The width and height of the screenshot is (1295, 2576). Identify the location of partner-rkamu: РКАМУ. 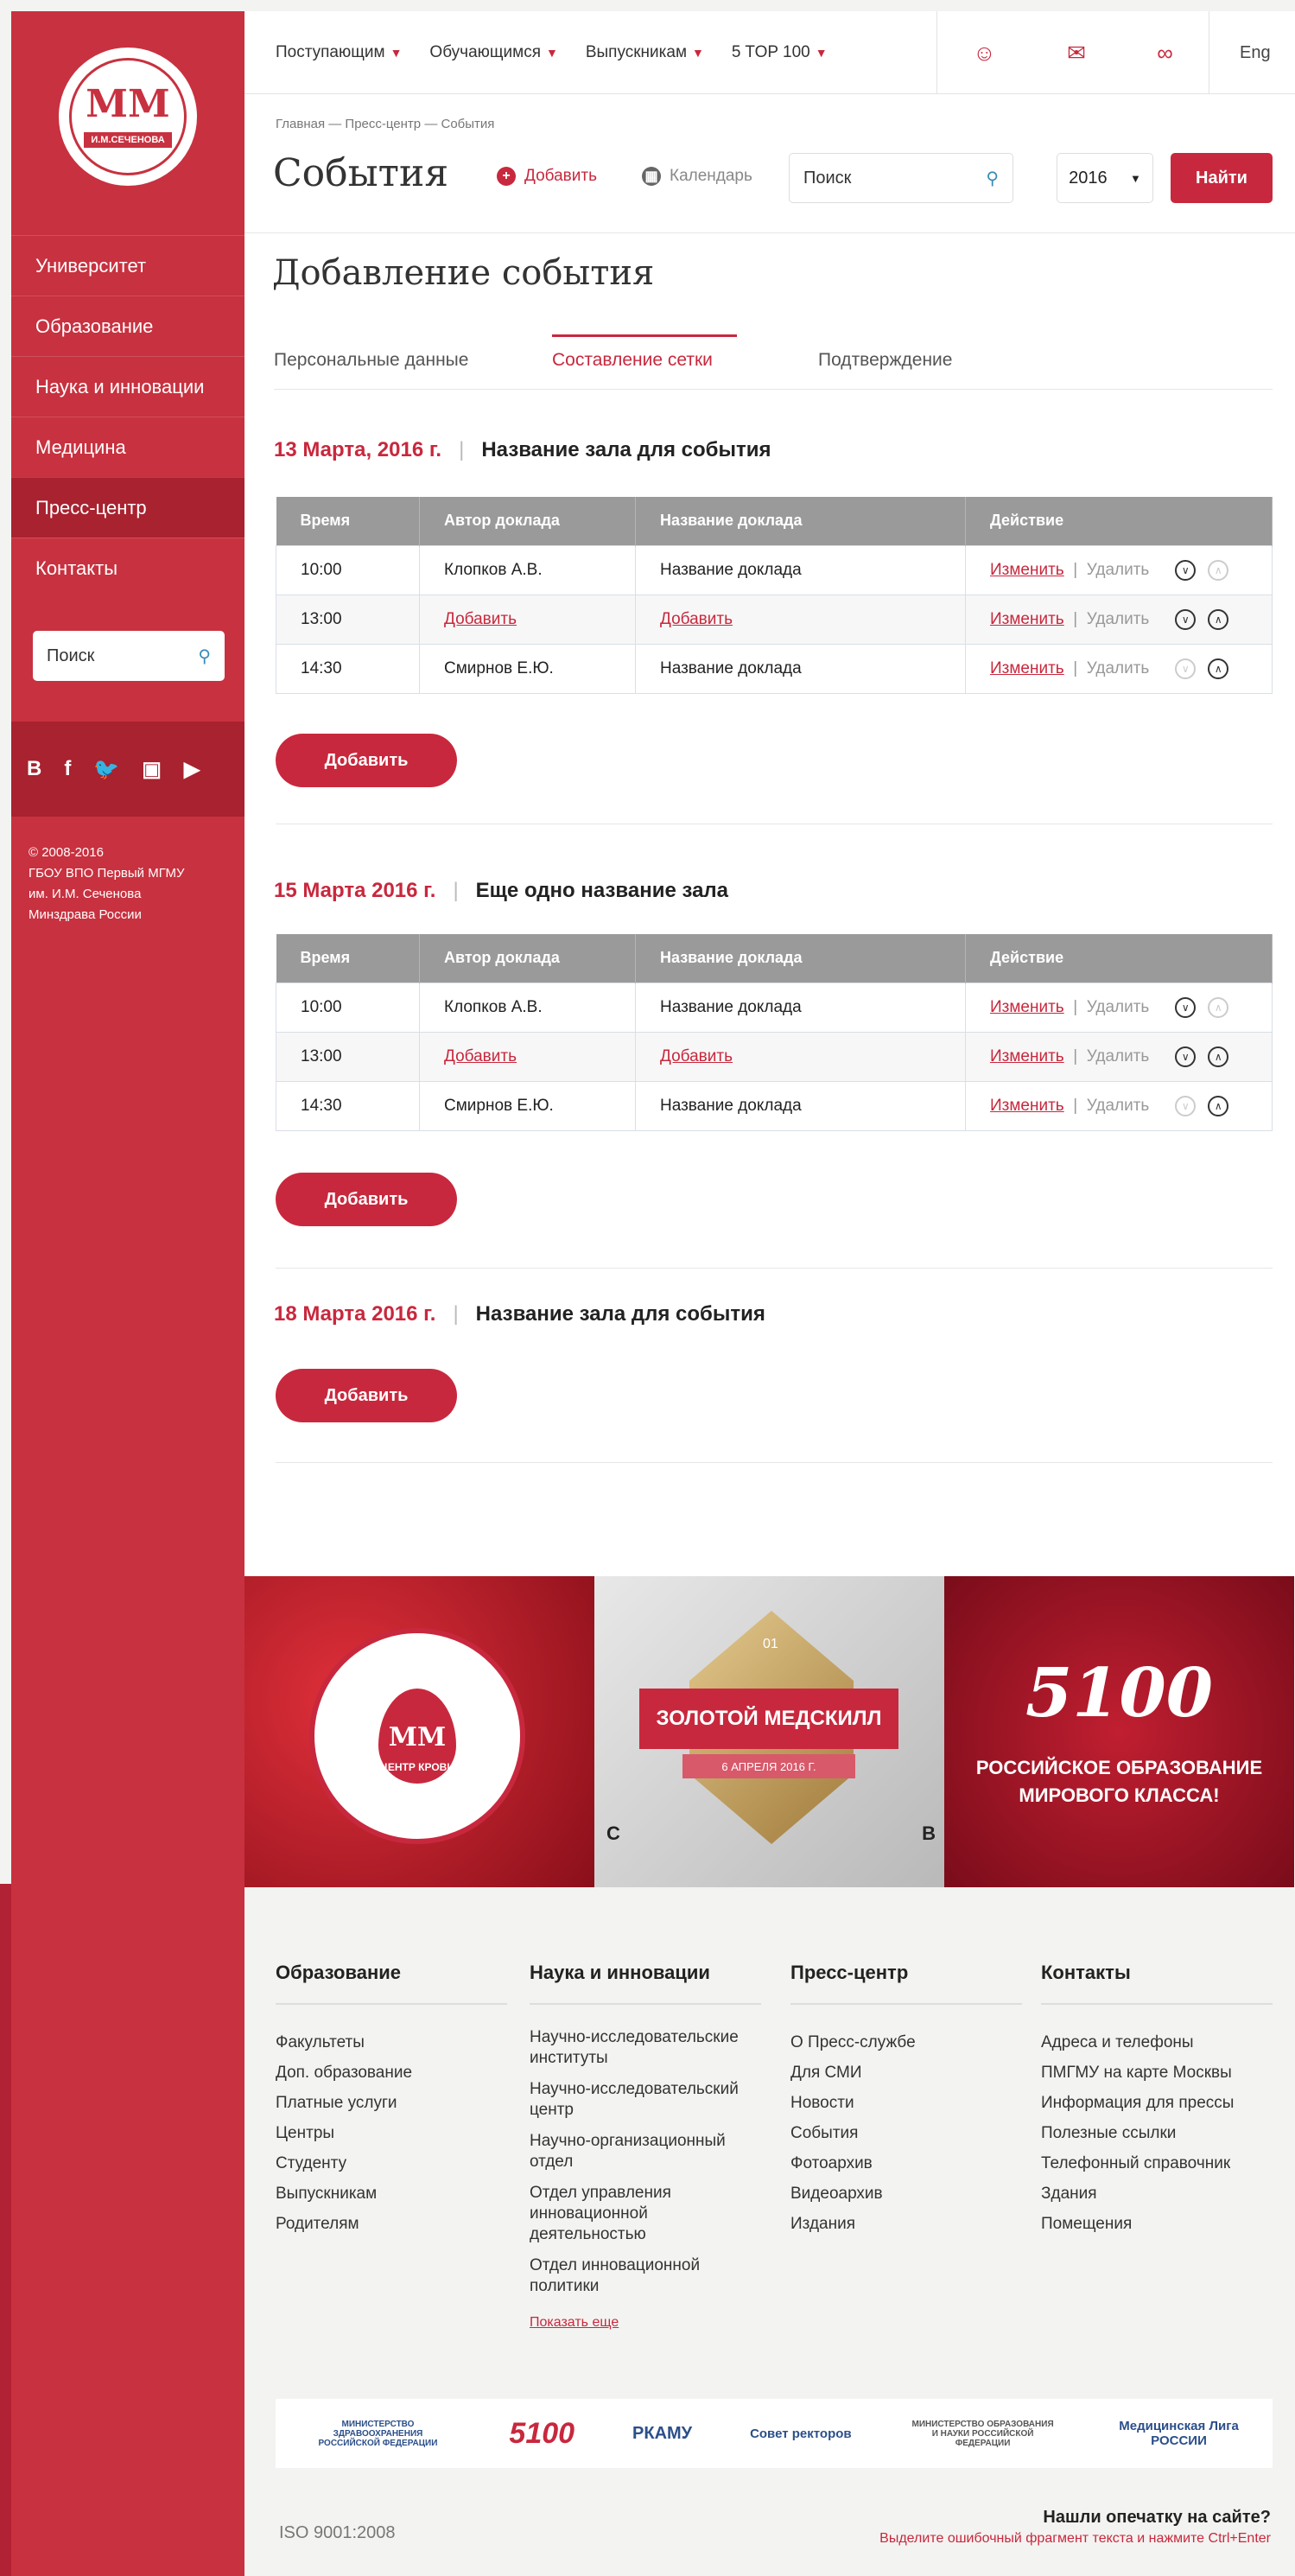
(662, 2434).